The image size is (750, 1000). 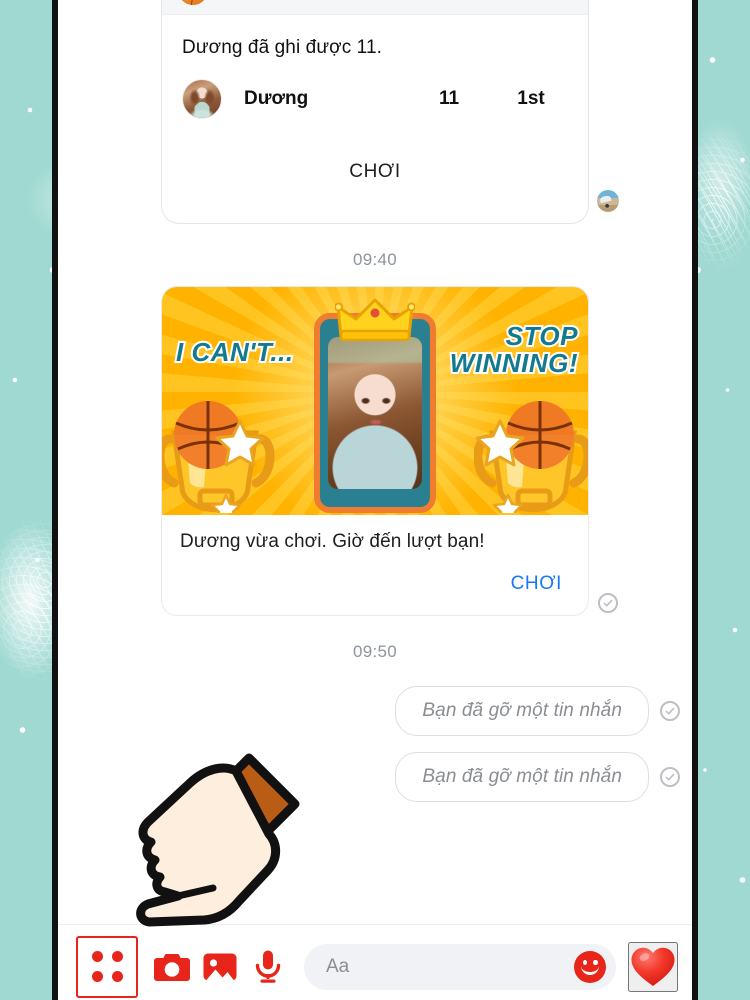 I want to click on leaderboard-row: Dương 11 1st, so click(x=375, y=103).